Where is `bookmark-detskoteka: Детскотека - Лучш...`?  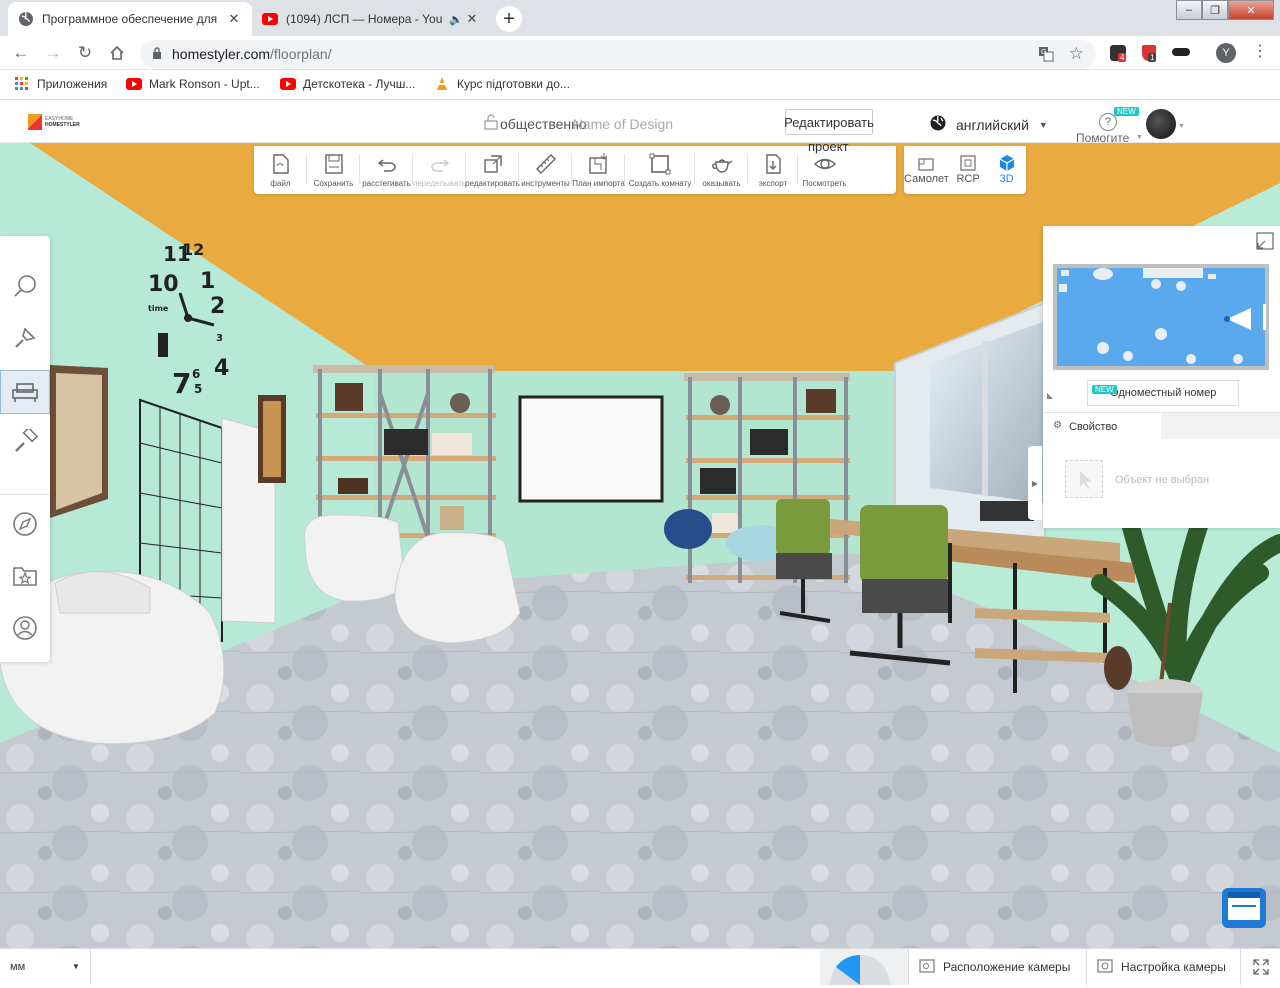
bookmark-detskoteka: Детскотека - Лучш... is located at coordinates (347, 84).